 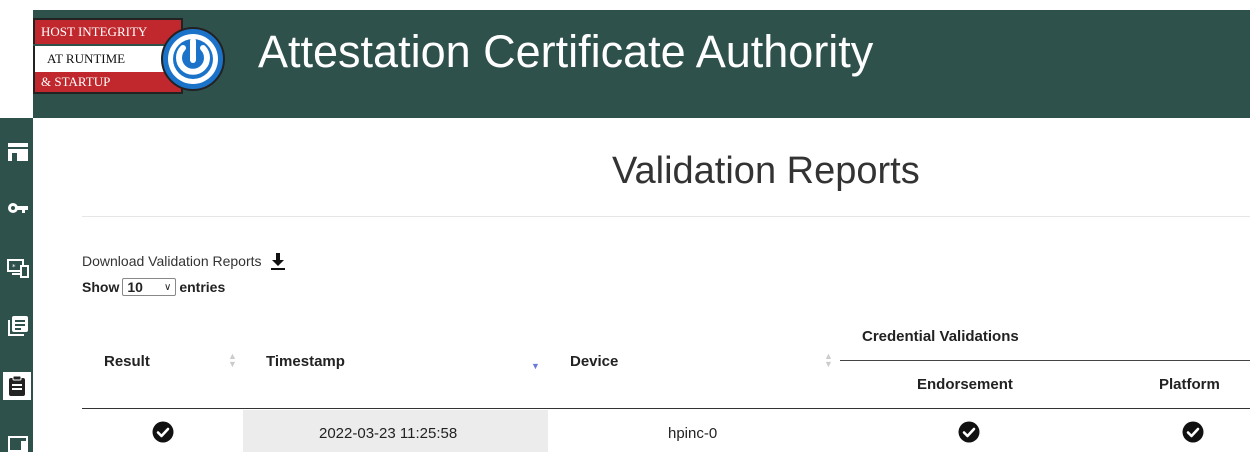 What do you see at coordinates (18, 444) in the screenshot?
I see `laptop-icon` at bounding box center [18, 444].